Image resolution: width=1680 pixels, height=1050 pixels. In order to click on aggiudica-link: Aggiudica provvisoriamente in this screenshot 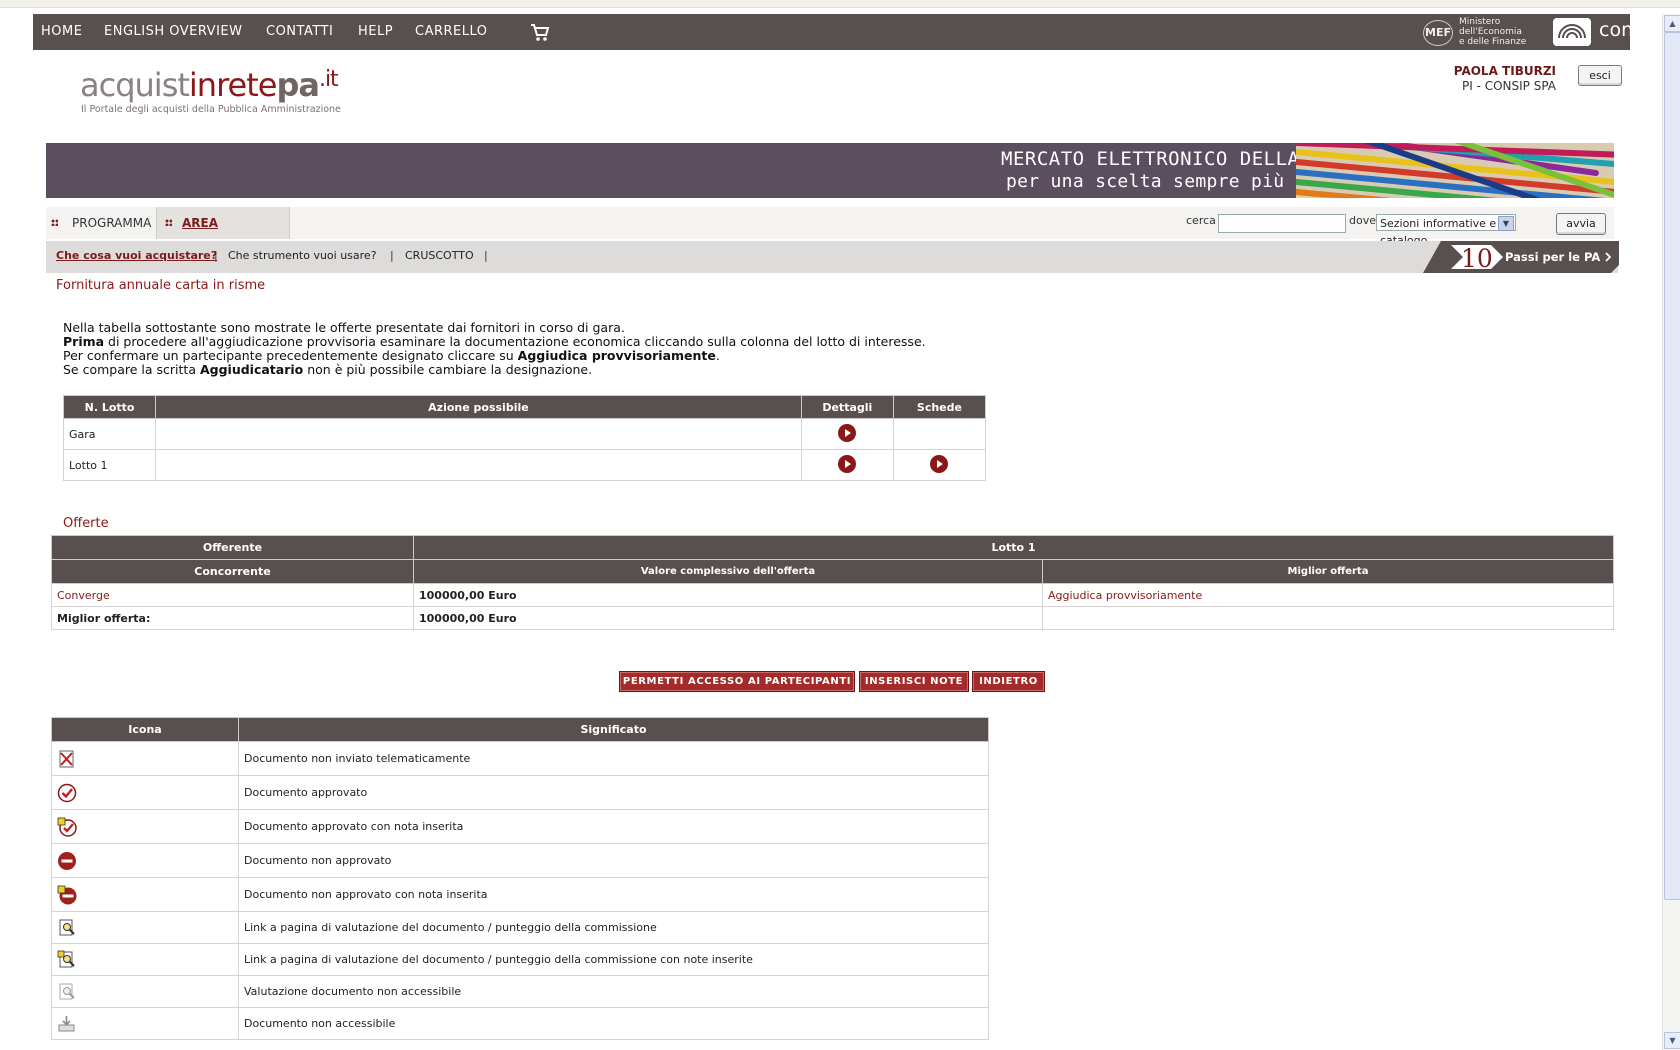, I will do `click(1328, 595)`.